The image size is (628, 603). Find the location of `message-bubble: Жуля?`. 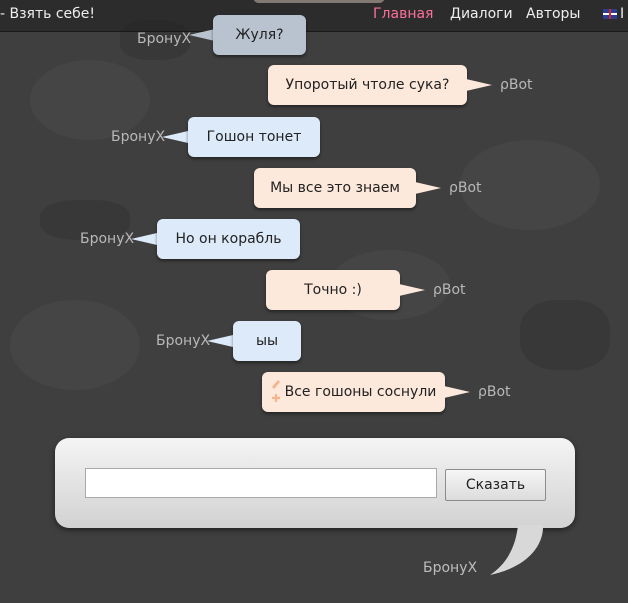

message-bubble: Жуля? is located at coordinates (259, 35).